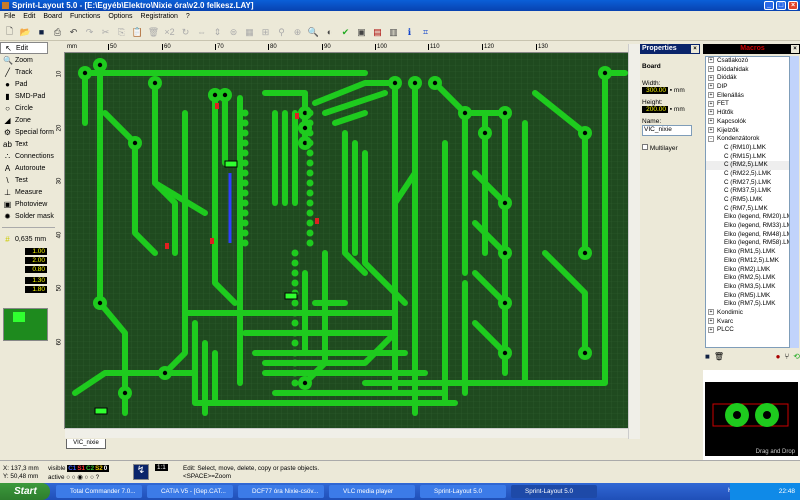 The height and width of the screenshot is (500, 800). Describe the element at coordinates (747, 278) in the screenshot. I see `macro-item: Elko (RM2,5).LMK` at that location.